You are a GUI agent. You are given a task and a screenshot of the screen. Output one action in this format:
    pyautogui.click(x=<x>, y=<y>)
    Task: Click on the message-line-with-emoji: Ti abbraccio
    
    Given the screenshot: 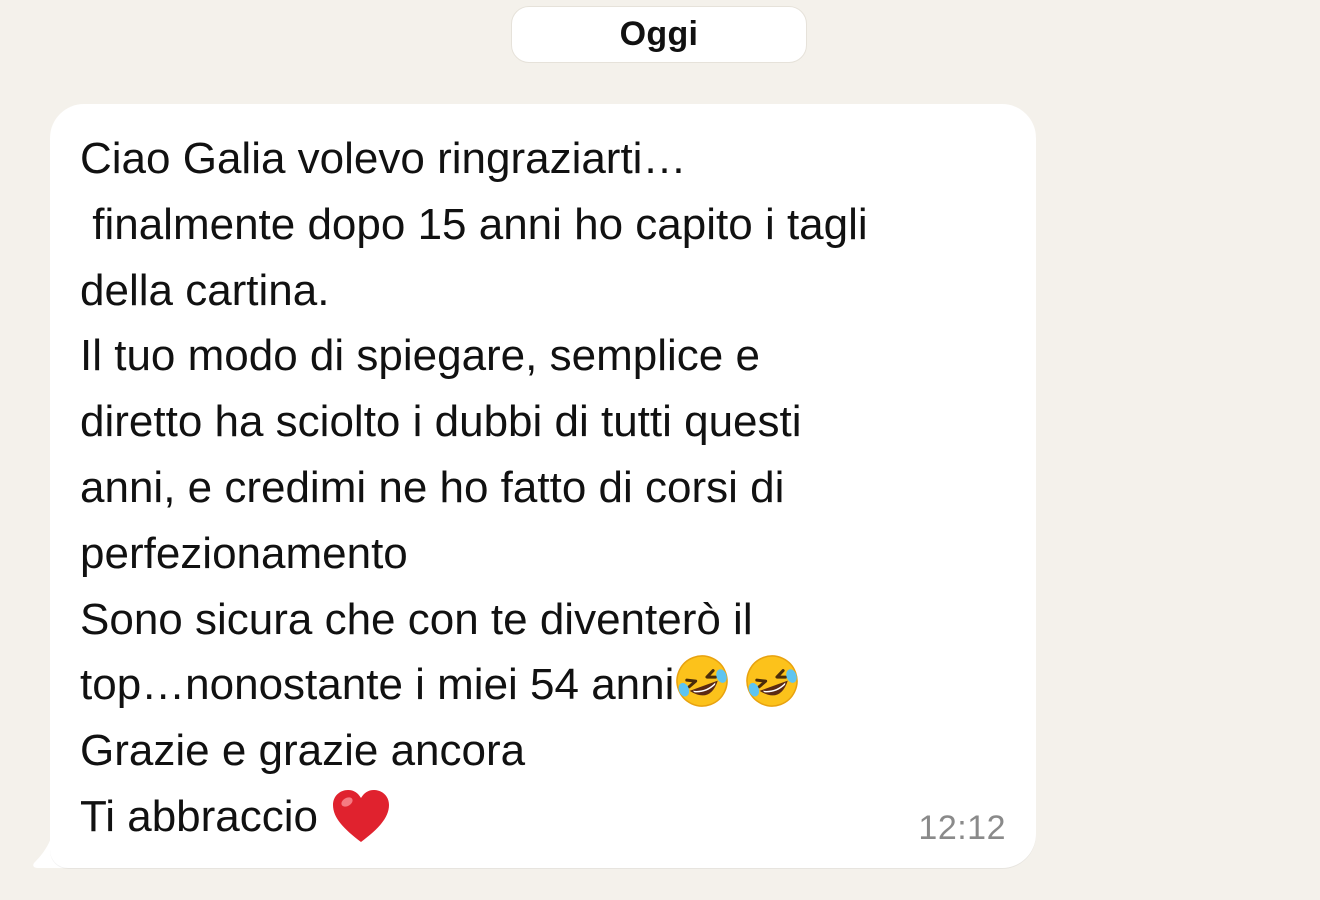 What is the action you would take?
    pyautogui.click(x=558, y=817)
    